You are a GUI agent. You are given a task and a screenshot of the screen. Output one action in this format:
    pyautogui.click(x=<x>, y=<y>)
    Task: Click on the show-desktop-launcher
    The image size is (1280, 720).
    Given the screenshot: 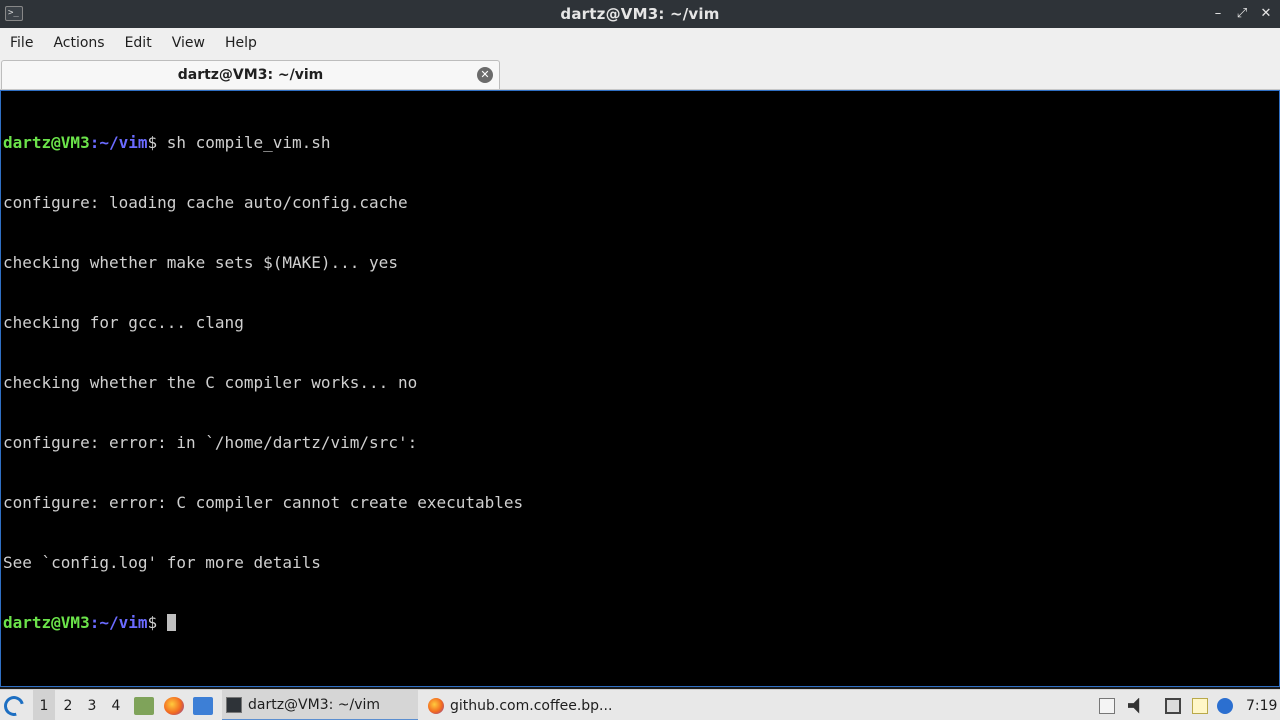 What is the action you would take?
    pyautogui.click(x=203, y=705)
    